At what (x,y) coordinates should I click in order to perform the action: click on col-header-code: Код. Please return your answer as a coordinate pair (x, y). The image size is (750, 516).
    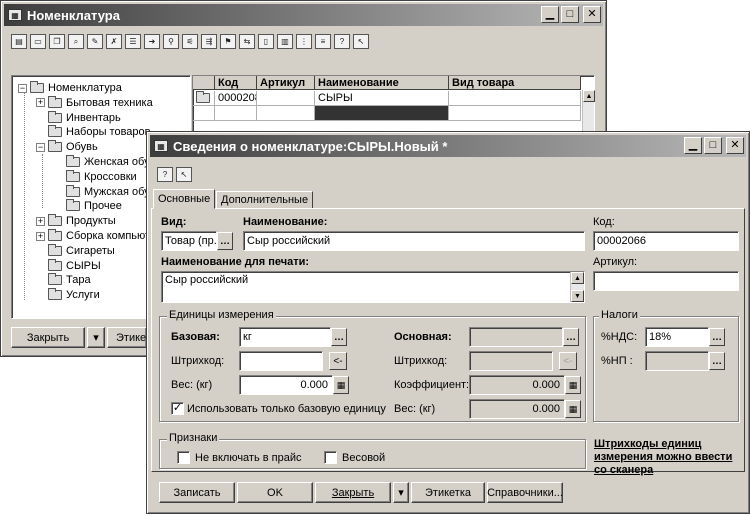
    Looking at the image, I should click on (236, 83).